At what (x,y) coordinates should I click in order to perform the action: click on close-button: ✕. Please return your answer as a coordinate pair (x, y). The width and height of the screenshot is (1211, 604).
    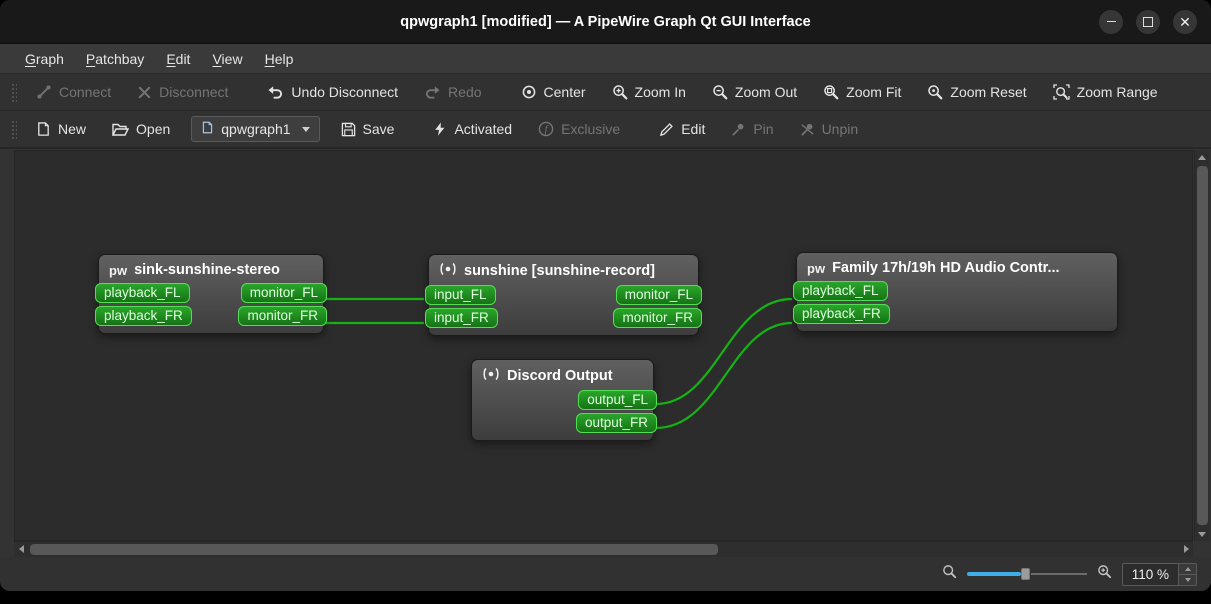
    Looking at the image, I should click on (1185, 21).